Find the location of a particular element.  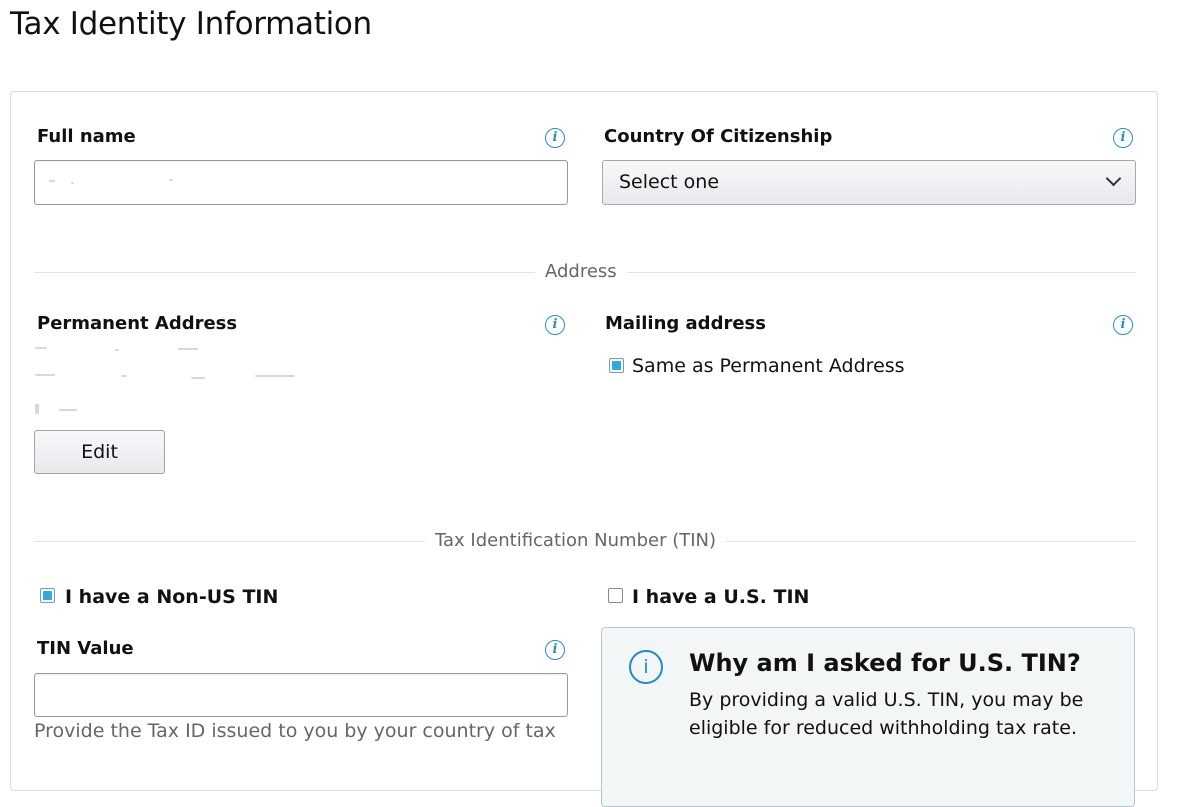

full-name-label: Full name is located at coordinates (86, 136).